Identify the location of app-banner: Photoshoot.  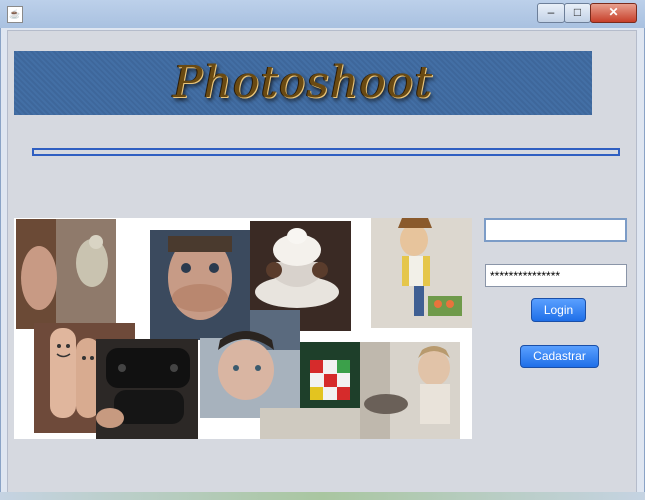
(303, 83).